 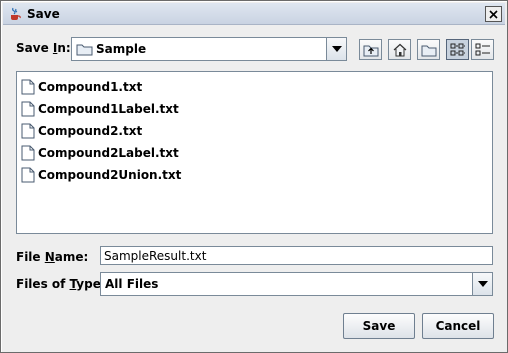 I want to click on file-type-dropdown: All Files, so click(x=296, y=284).